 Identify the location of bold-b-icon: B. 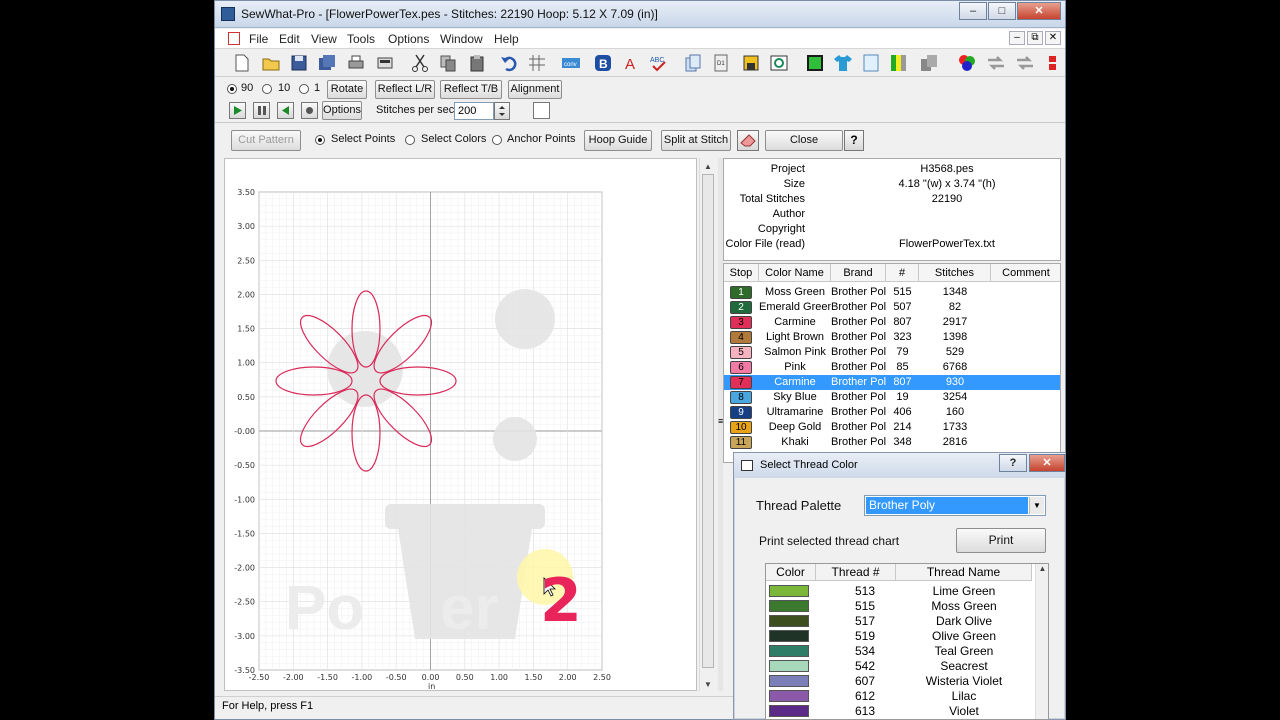
(603, 63).